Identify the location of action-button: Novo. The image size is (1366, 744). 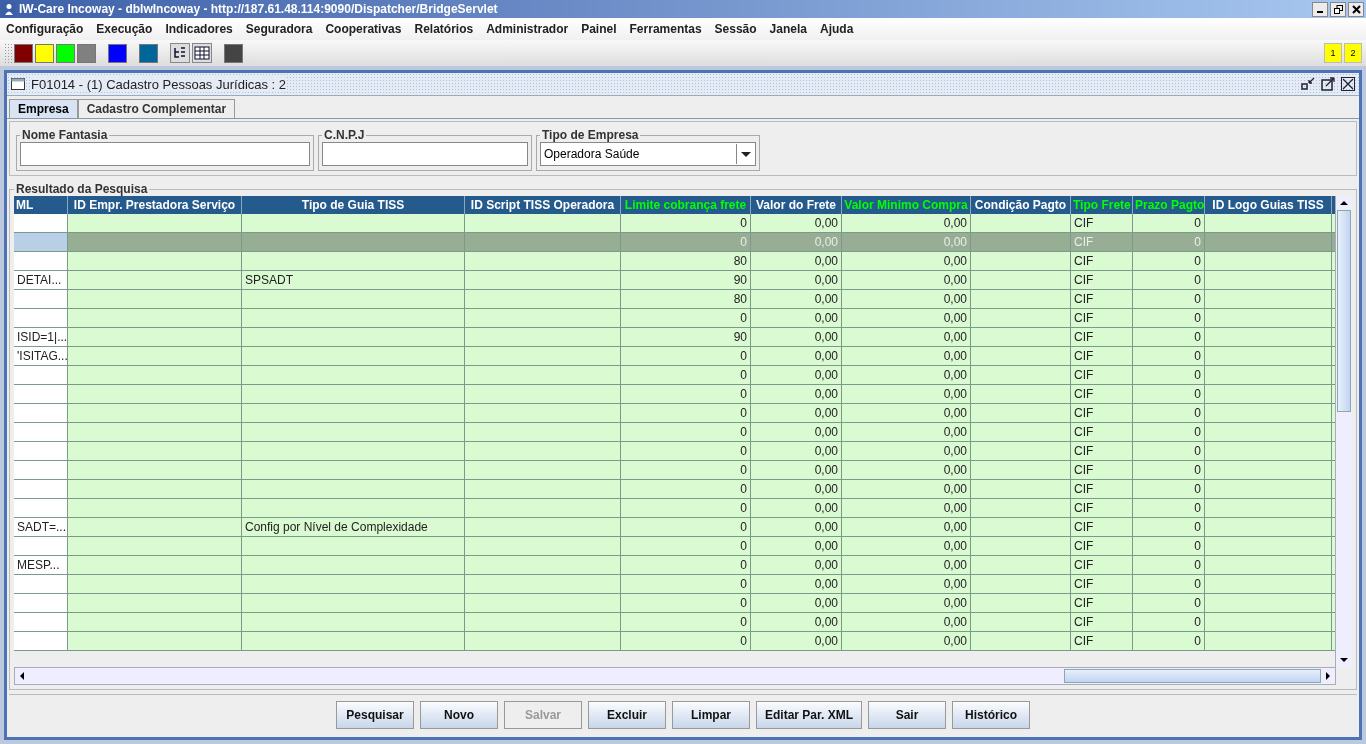
(459, 715).